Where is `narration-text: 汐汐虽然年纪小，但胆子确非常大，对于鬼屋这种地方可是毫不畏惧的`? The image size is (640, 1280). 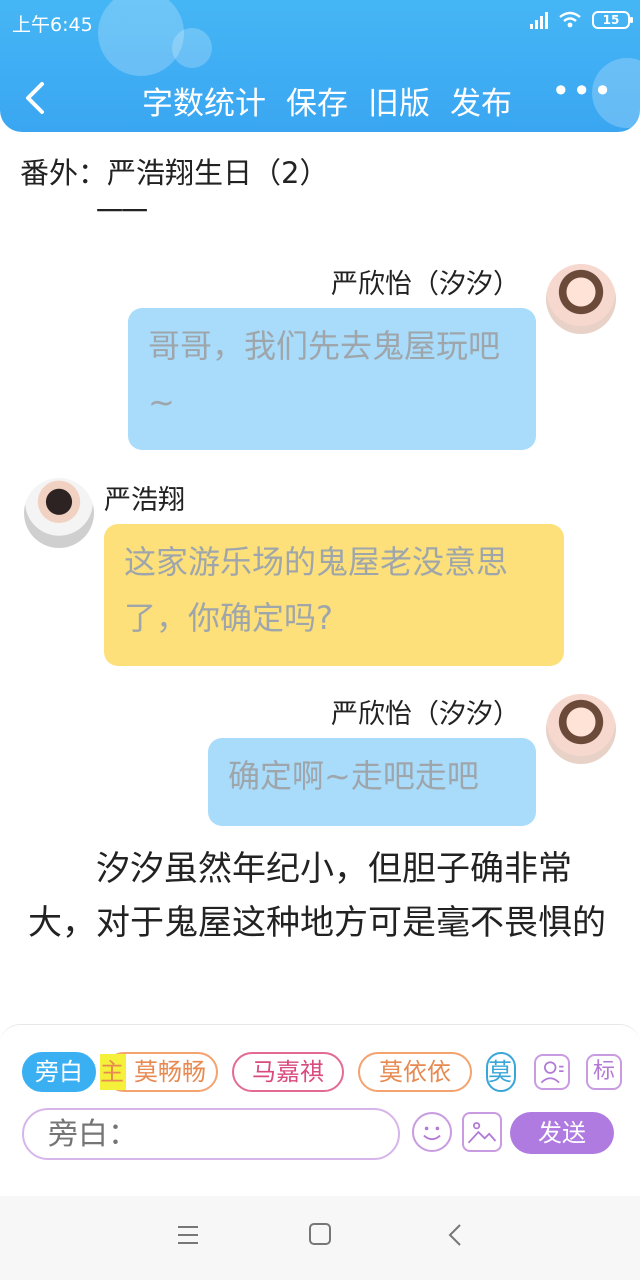 narration-text: 汐汐虽然年纪小，但胆子确非常大，对于鬼屋这种地方可是毫不畏惧的 is located at coordinates (323, 896).